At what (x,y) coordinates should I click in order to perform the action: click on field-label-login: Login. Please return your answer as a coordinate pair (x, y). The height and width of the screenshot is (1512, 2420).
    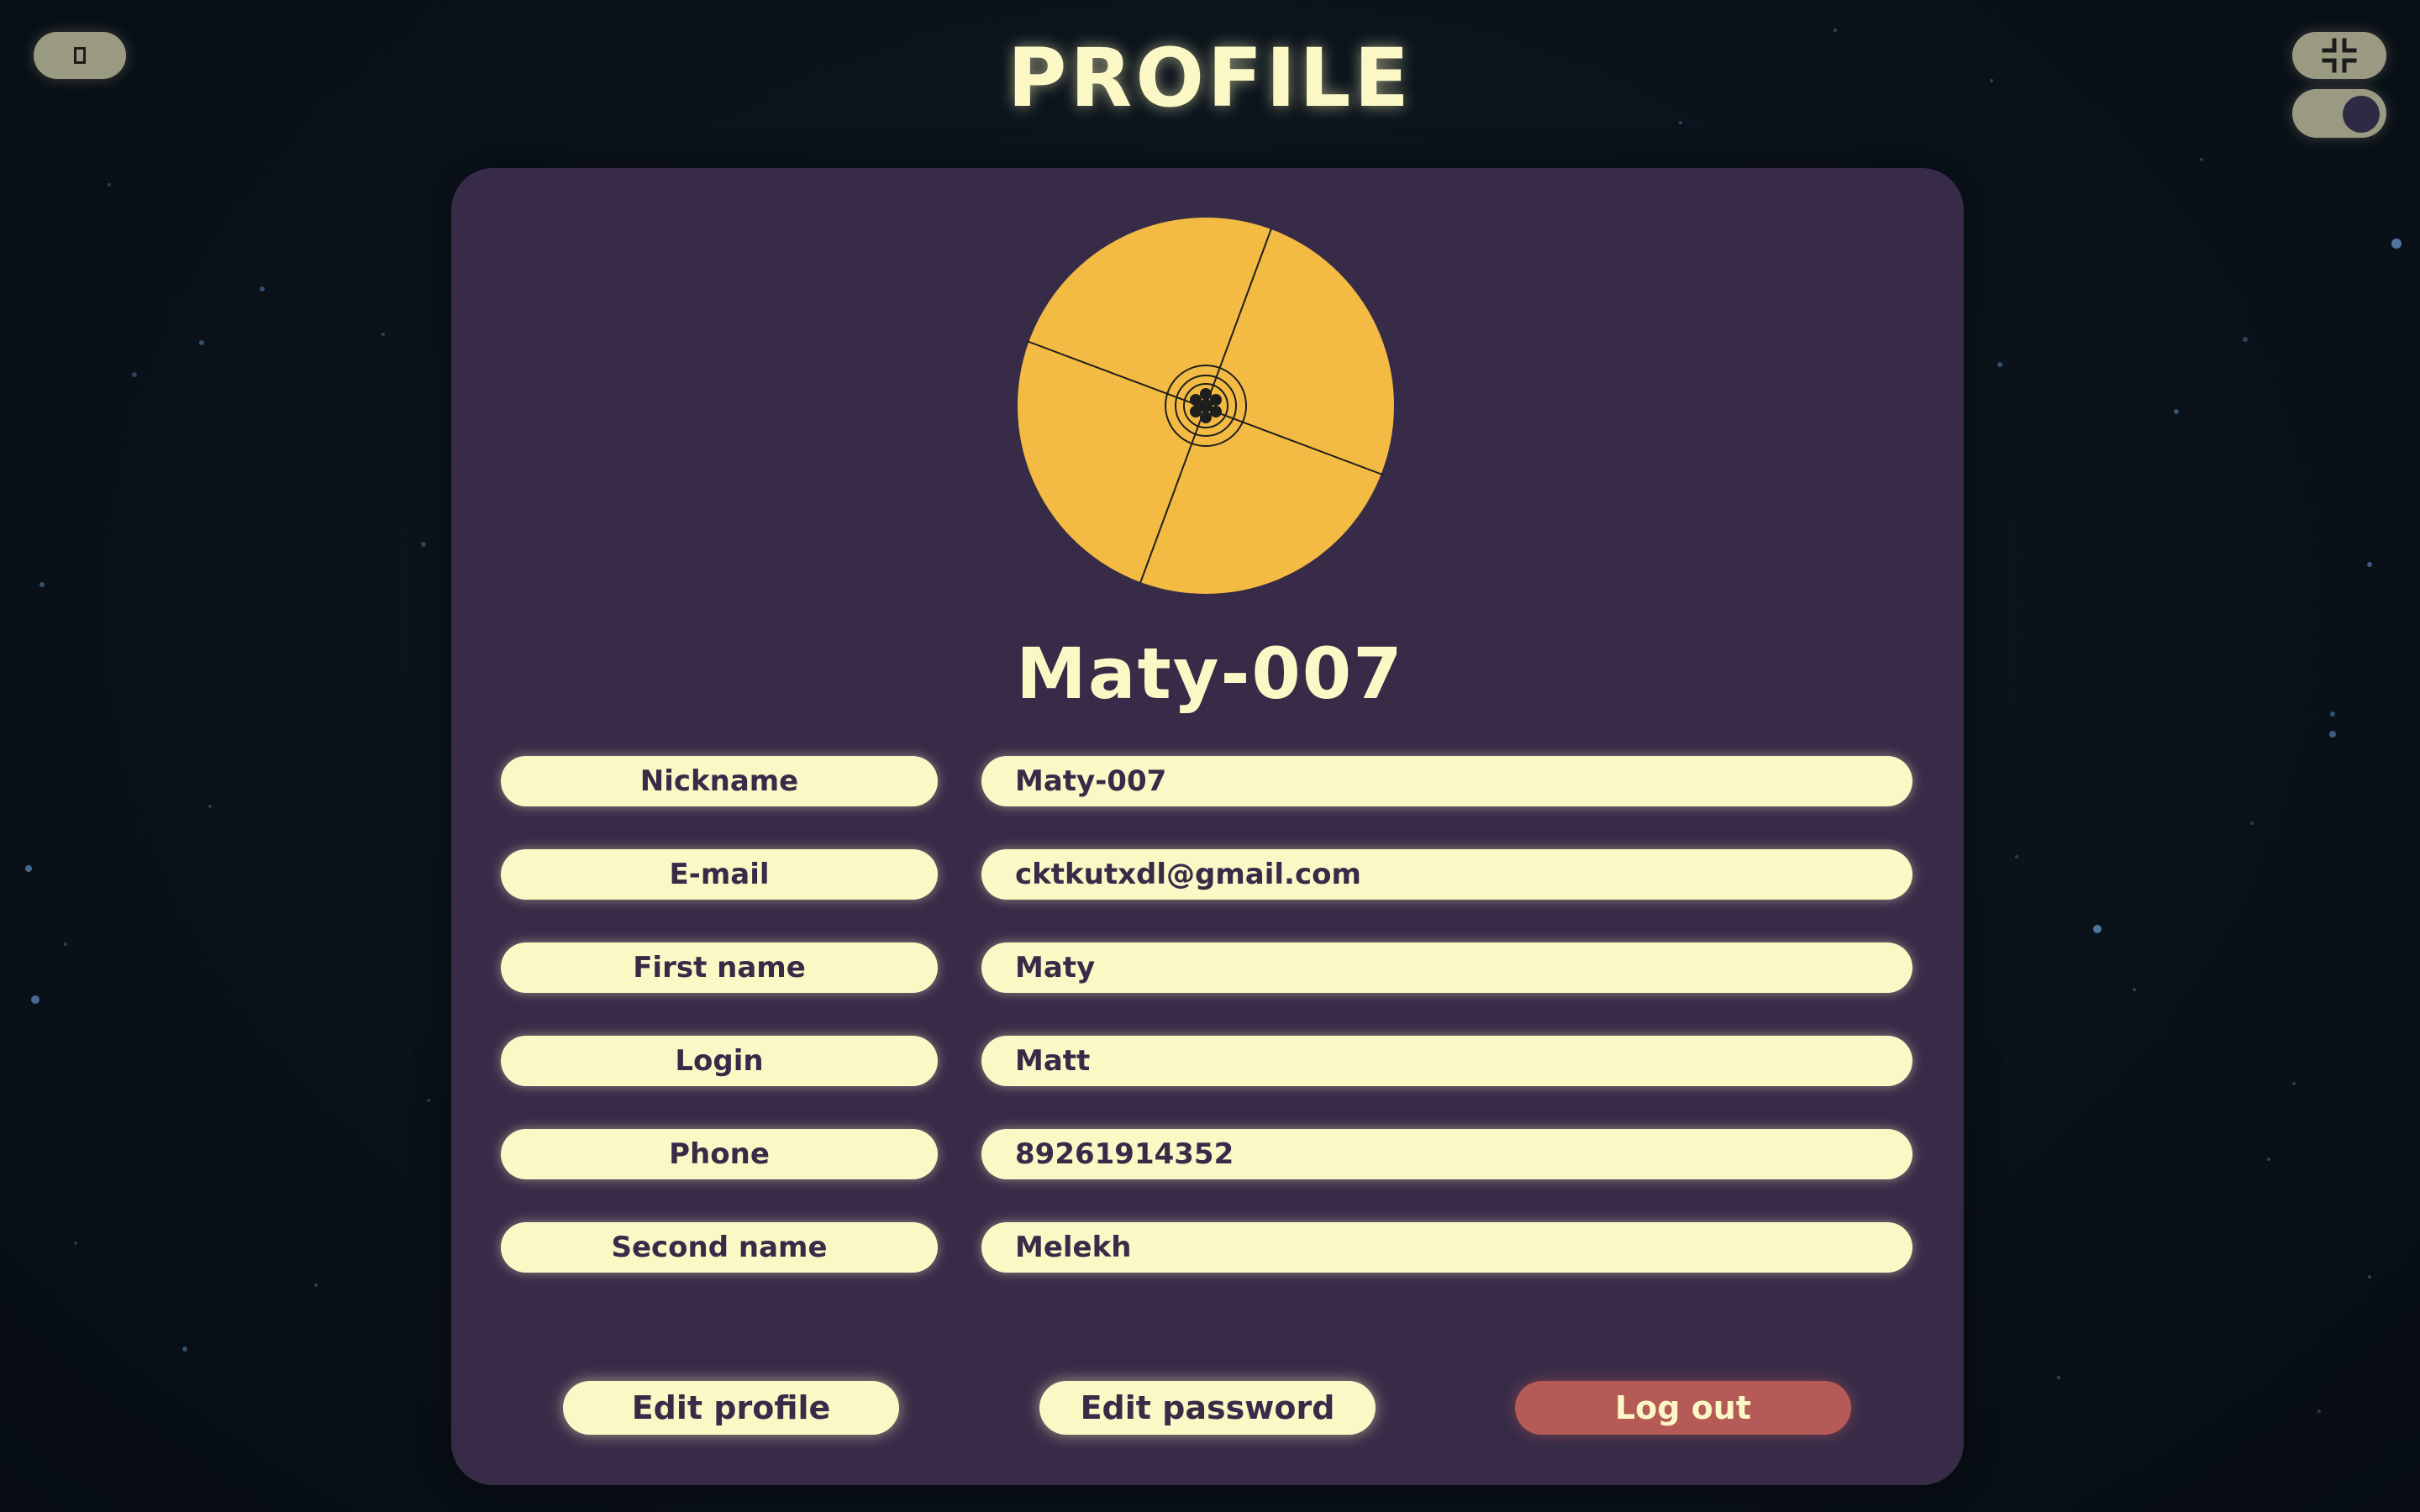
    Looking at the image, I should click on (719, 1061).